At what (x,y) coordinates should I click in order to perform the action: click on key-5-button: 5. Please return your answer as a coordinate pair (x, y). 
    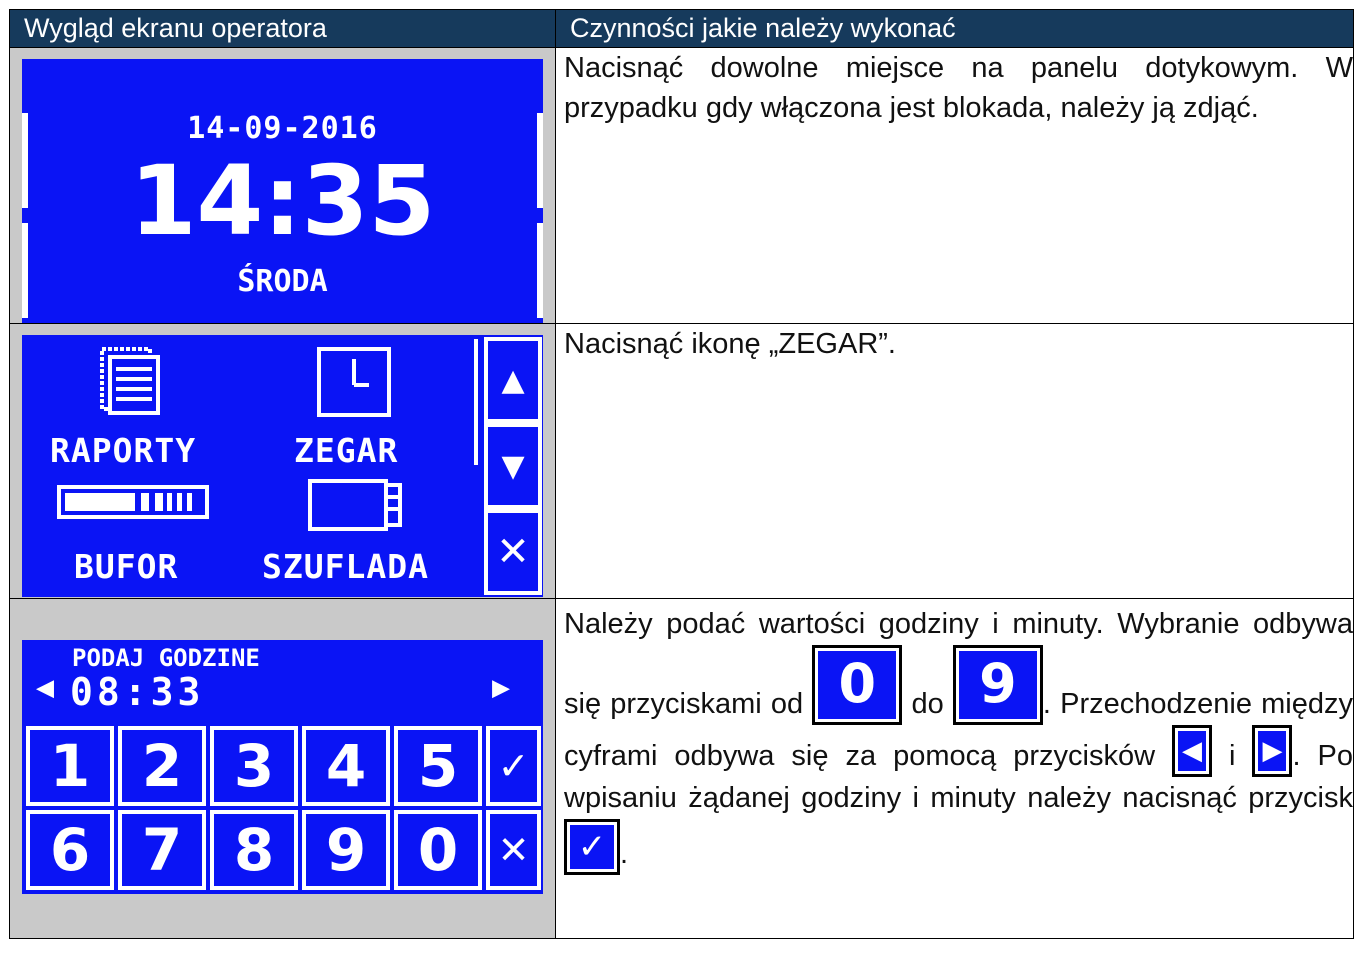
    Looking at the image, I should click on (438, 766).